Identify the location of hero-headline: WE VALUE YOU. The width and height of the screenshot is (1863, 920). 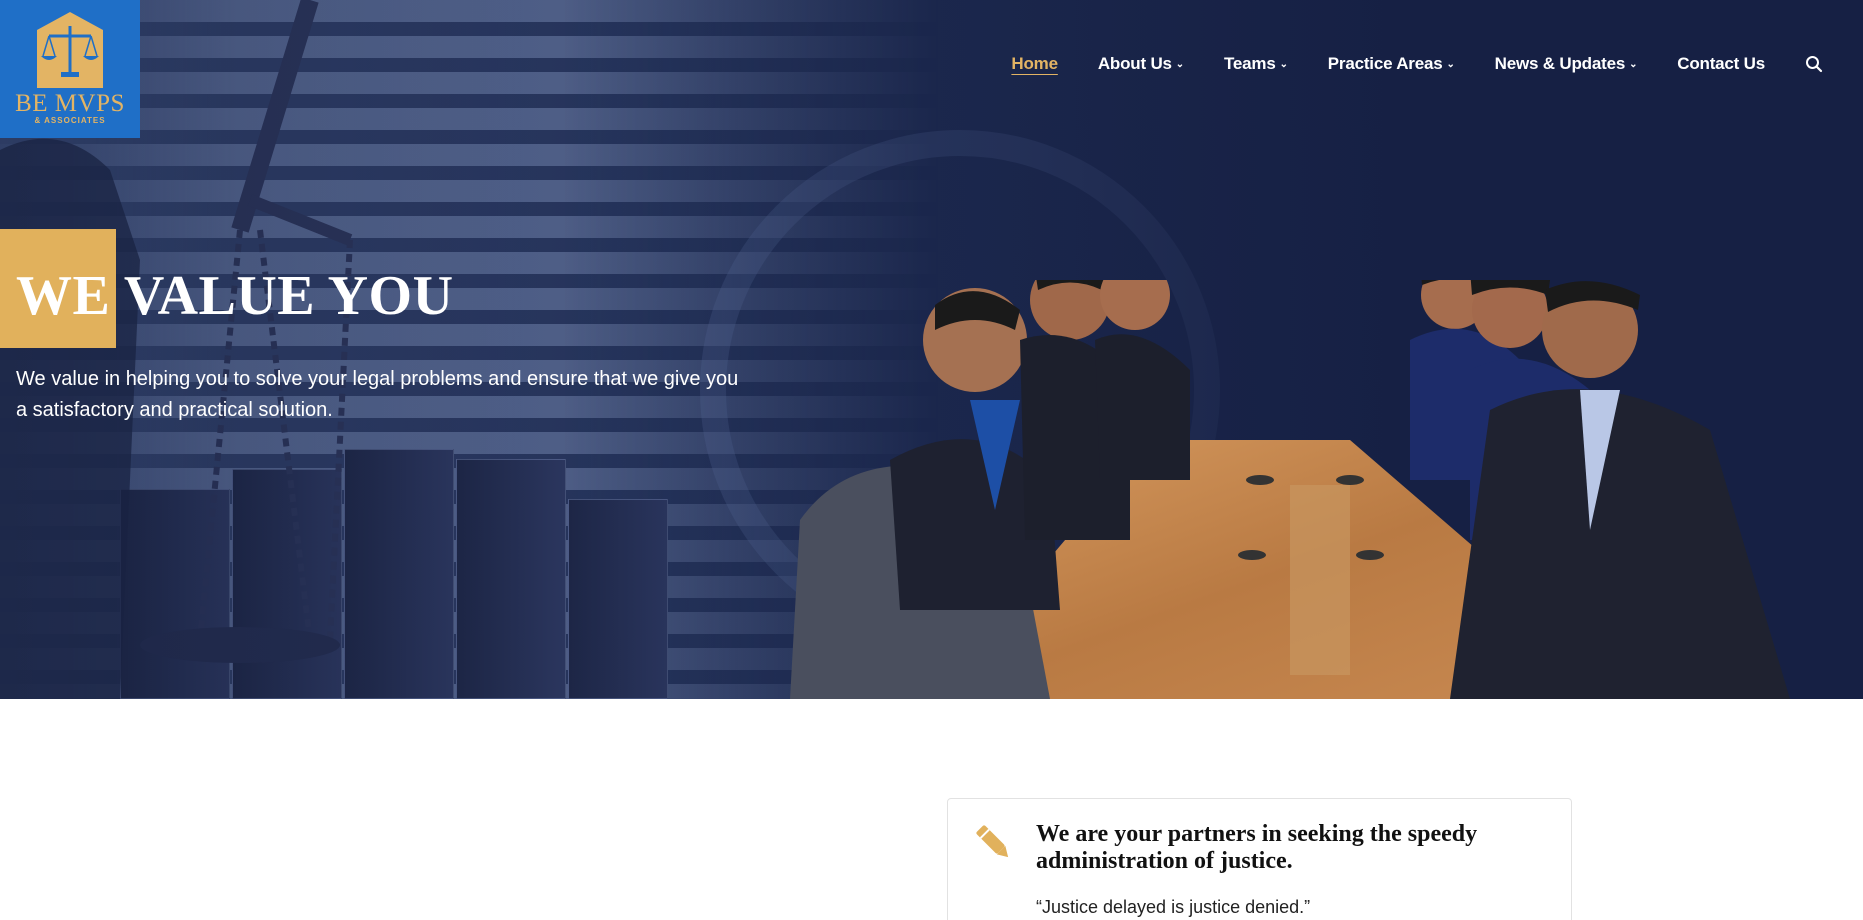
(235, 296).